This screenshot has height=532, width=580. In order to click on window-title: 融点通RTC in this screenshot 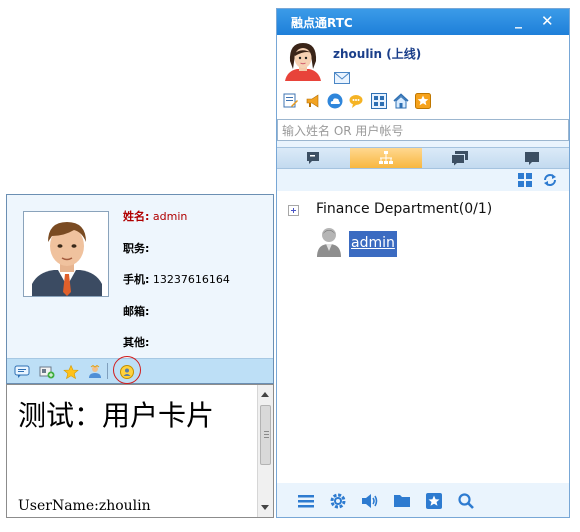, I will do `click(322, 23)`.